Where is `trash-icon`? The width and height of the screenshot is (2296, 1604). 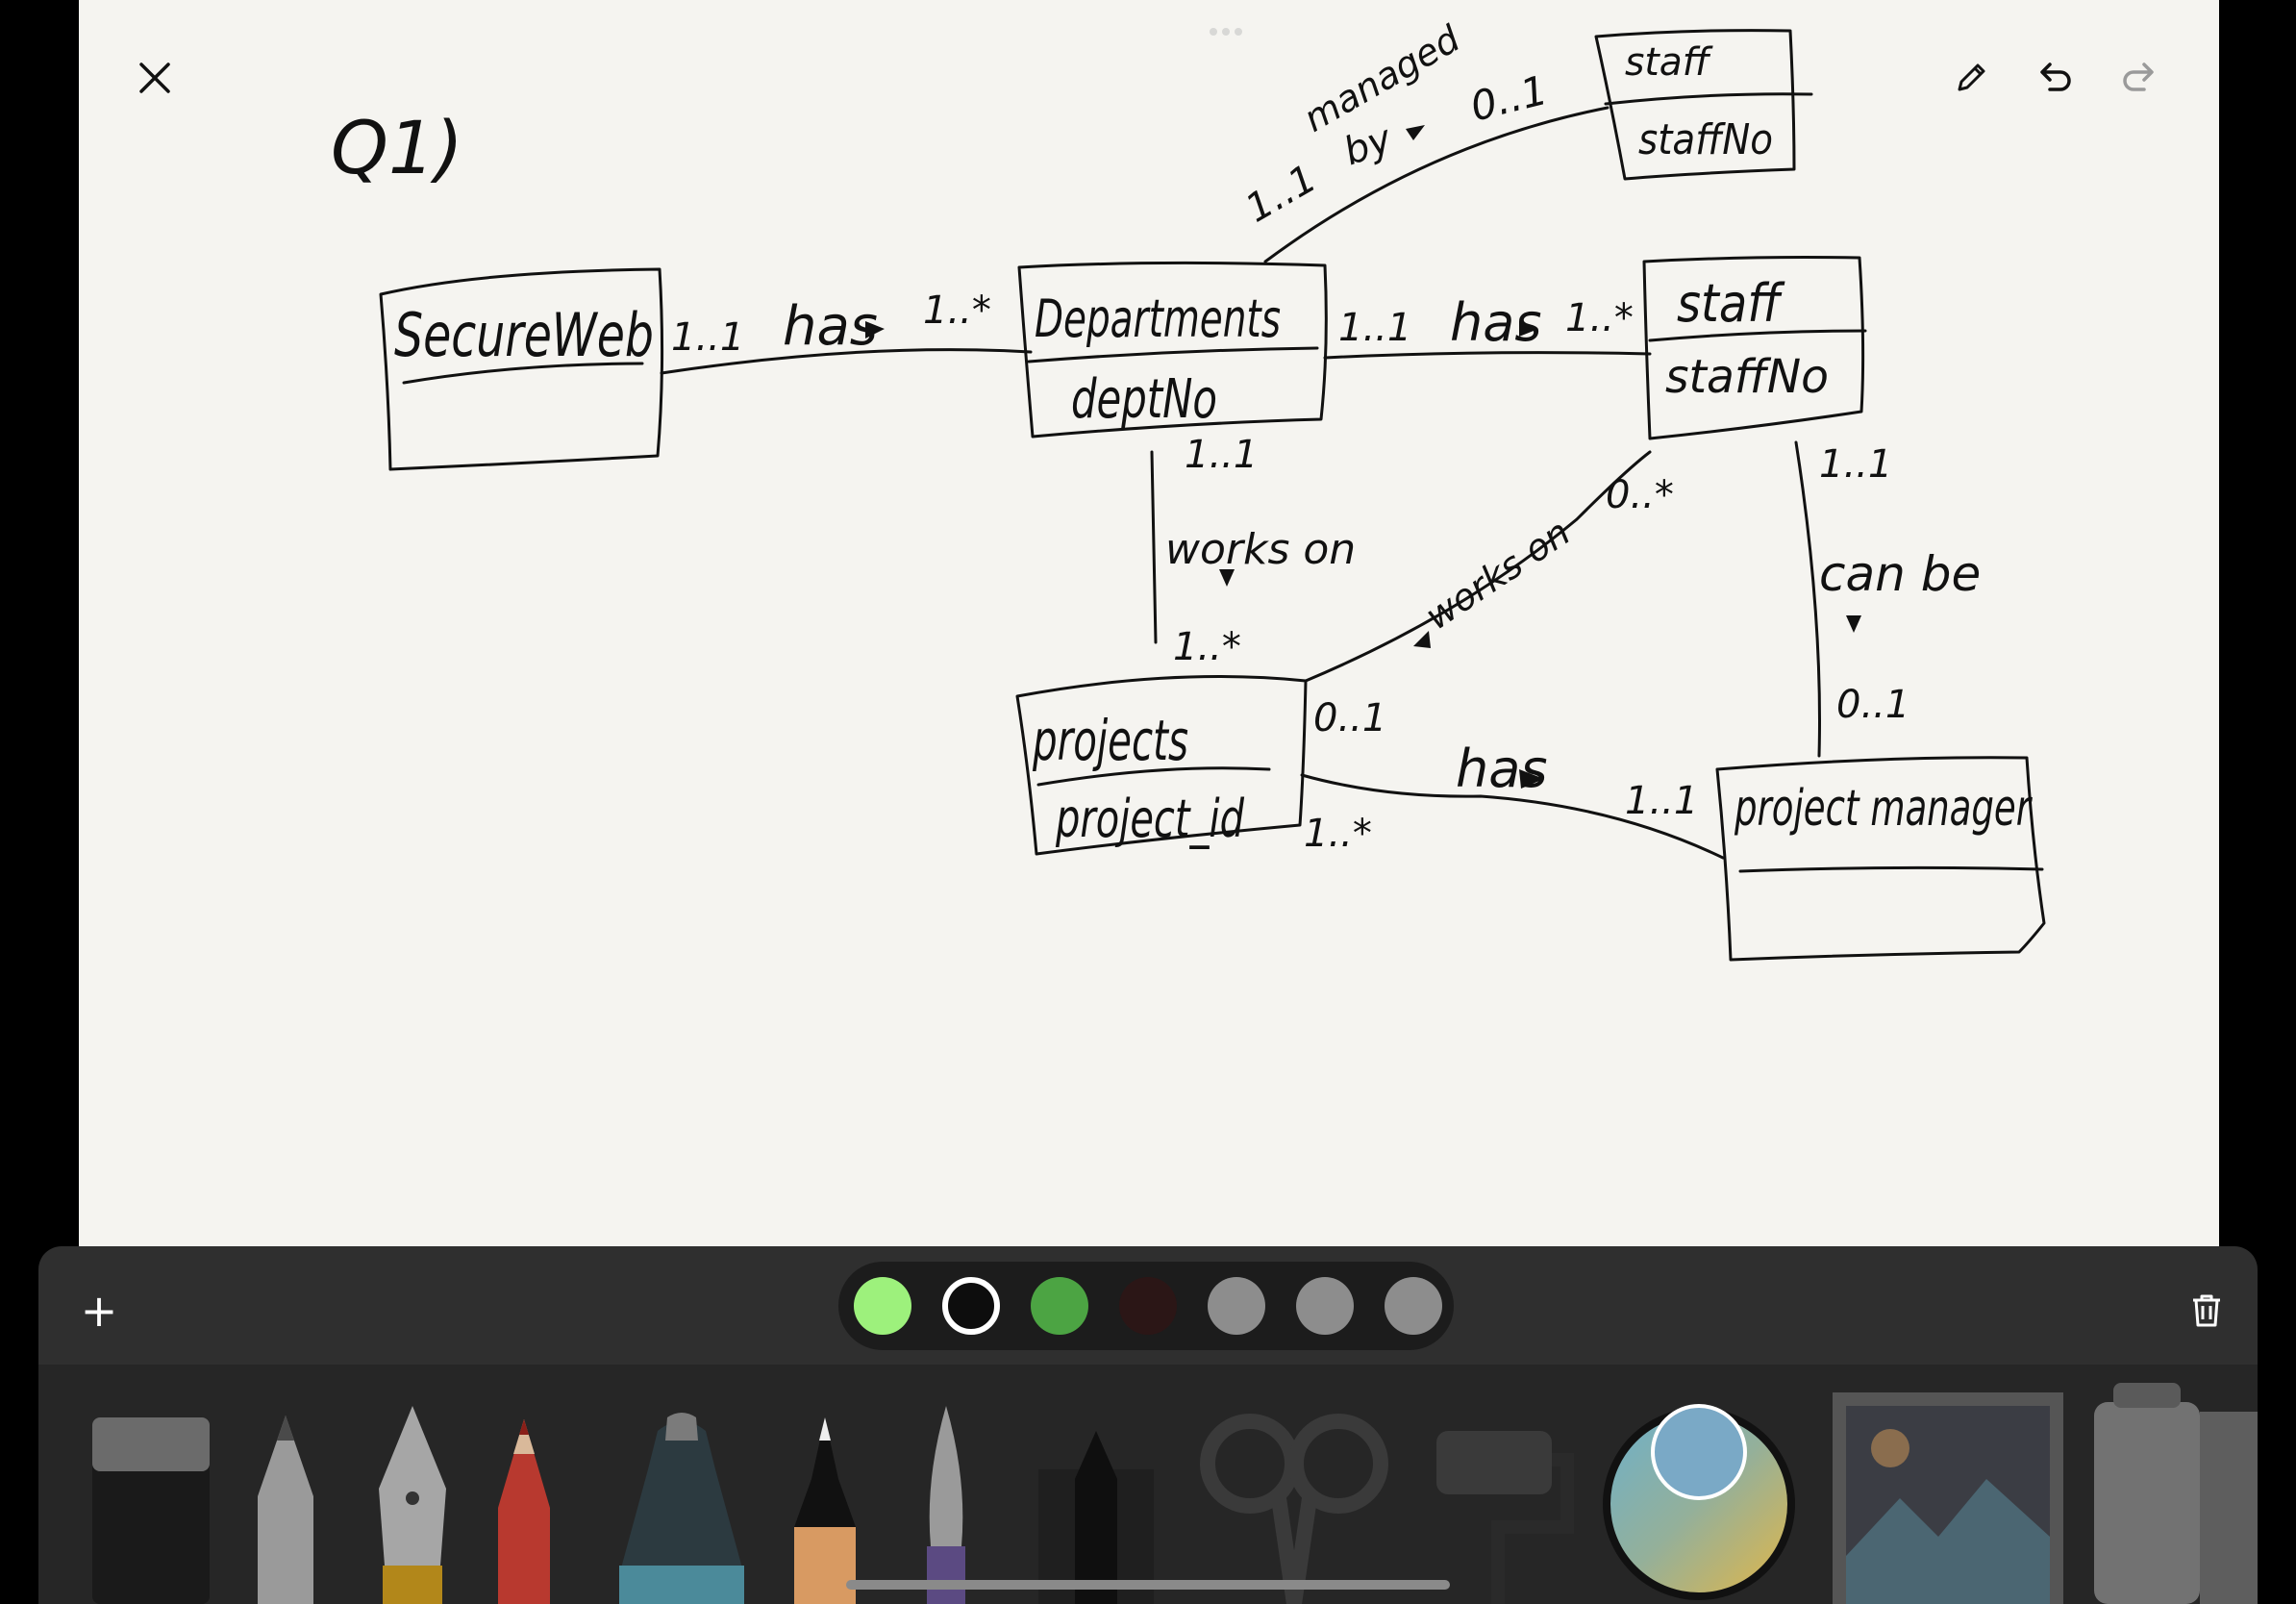 trash-icon is located at coordinates (2206, 1310).